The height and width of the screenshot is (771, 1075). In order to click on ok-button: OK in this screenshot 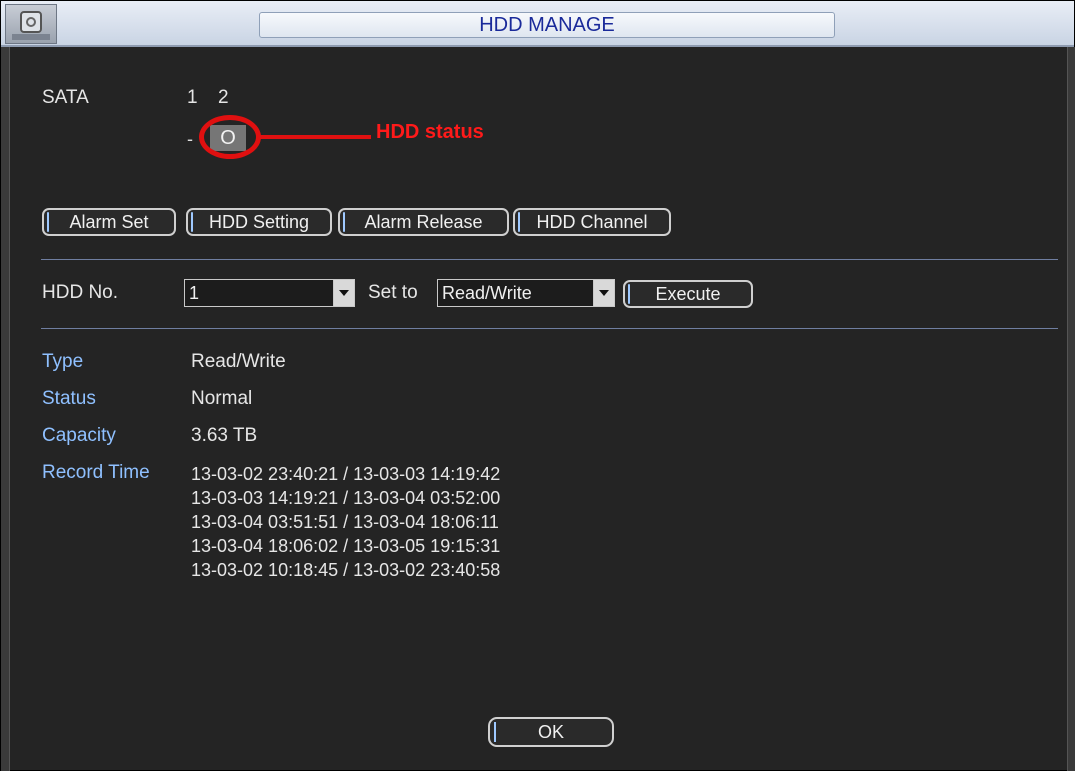, I will do `click(551, 732)`.